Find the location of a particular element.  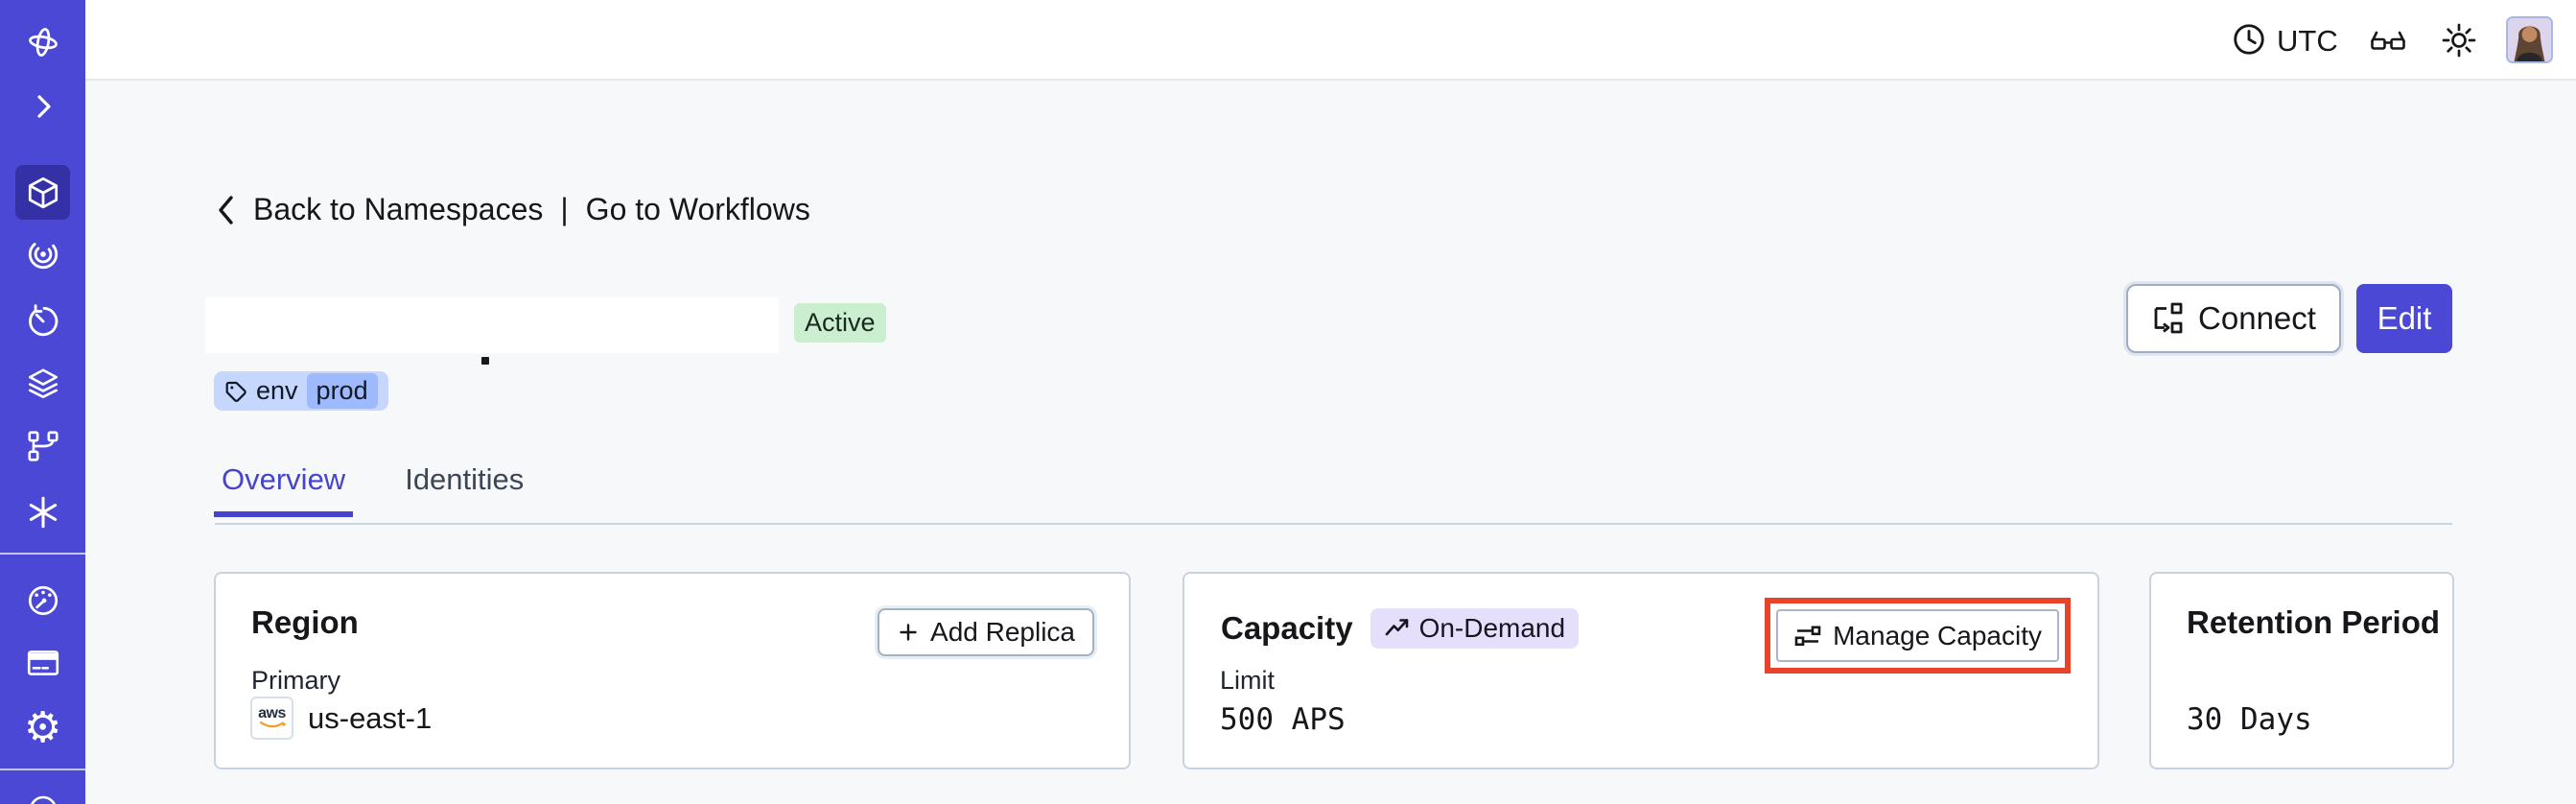

status-badge: Active is located at coordinates (840, 323).